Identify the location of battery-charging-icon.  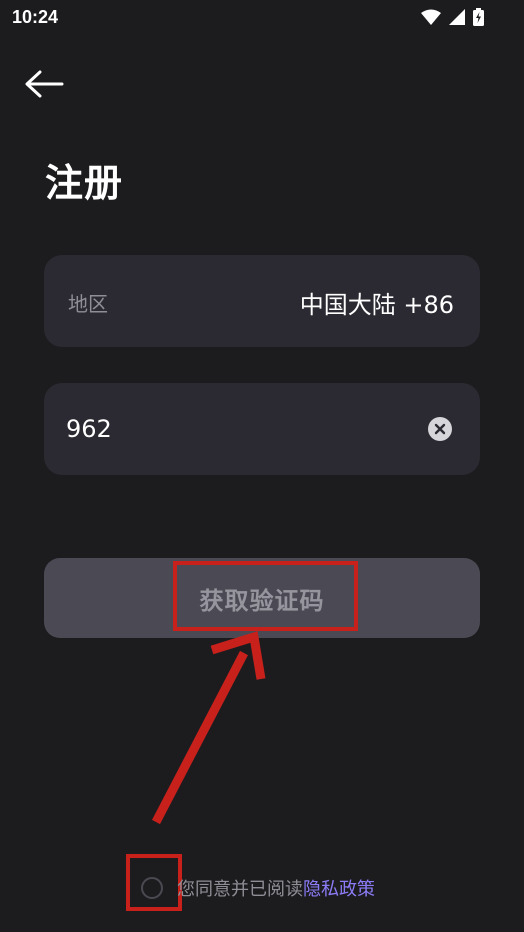
(478, 19).